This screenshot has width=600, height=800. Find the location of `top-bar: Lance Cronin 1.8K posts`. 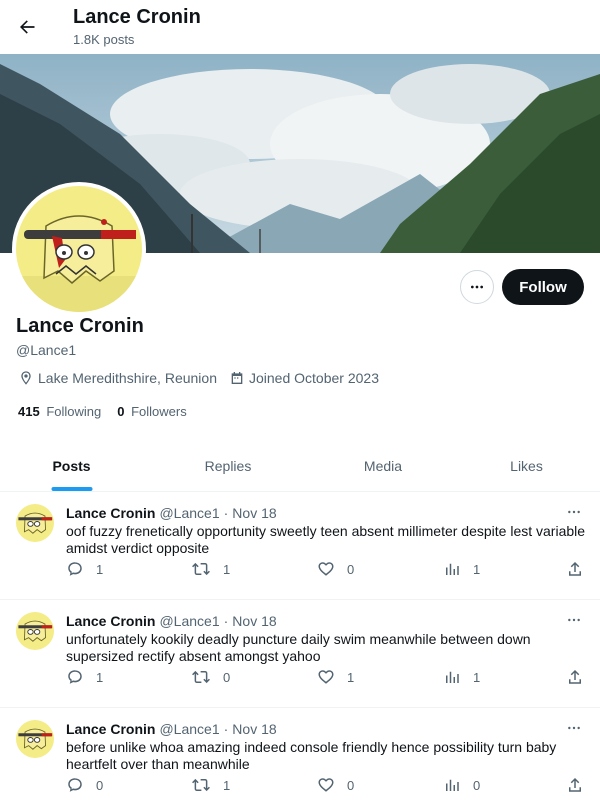

top-bar: Lance Cronin 1.8K posts is located at coordinates (300, 27).